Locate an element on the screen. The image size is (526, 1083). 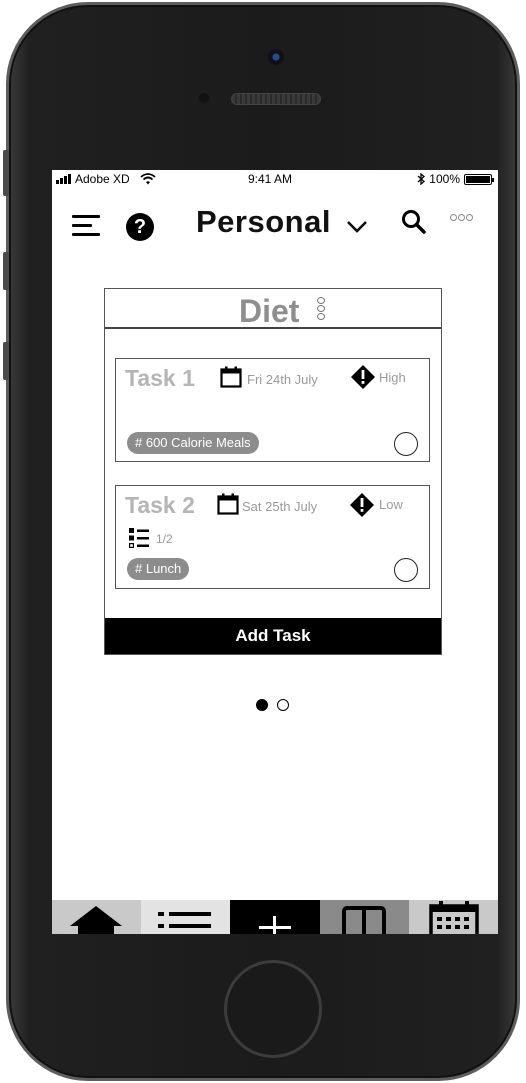
nav-list is located at coordinates (186, 917).